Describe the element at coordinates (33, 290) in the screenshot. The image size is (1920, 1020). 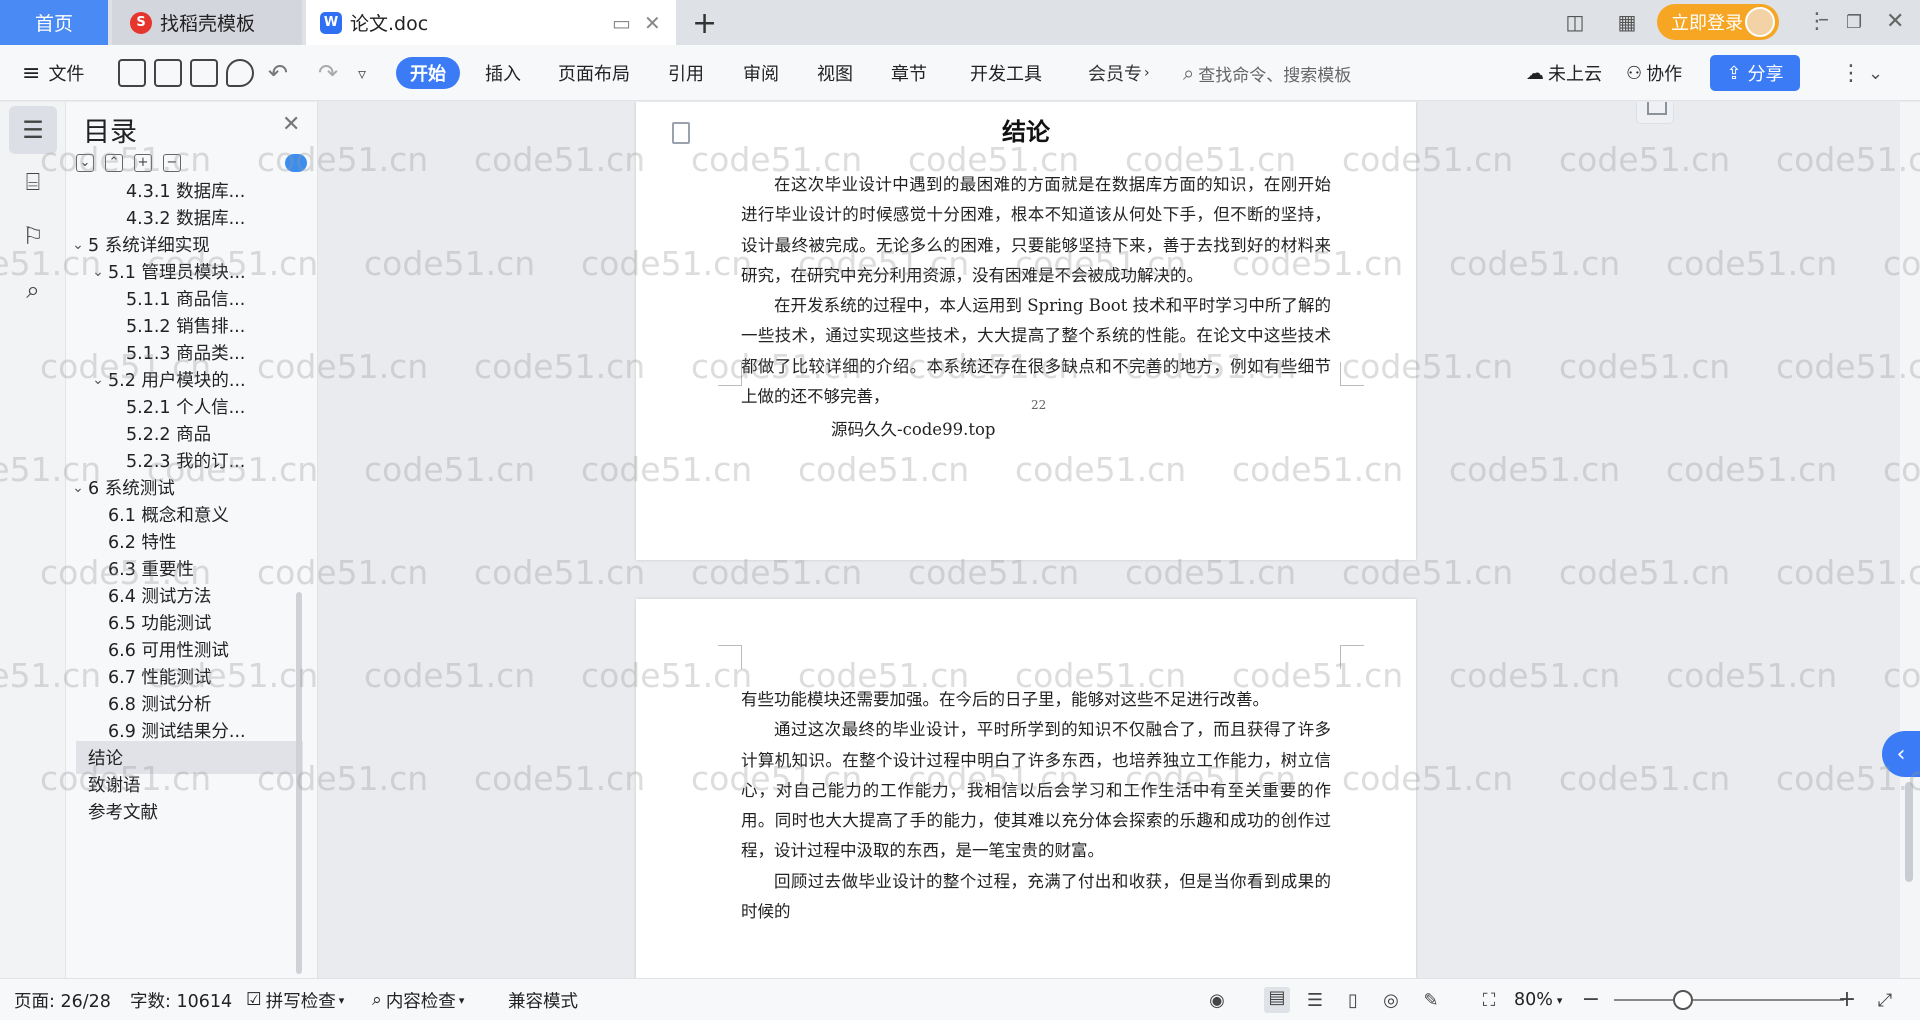
I see `search-doc-icon: ⌕` at that location.